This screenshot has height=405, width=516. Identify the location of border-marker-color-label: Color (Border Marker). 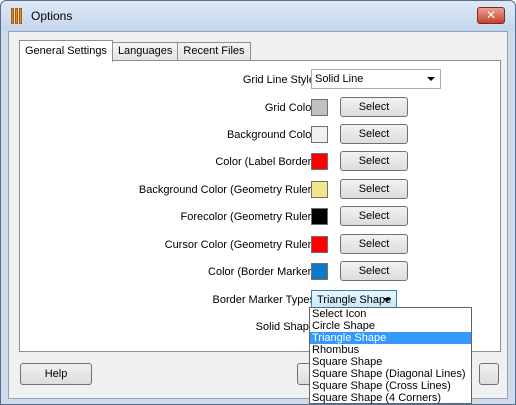
(261, 272).